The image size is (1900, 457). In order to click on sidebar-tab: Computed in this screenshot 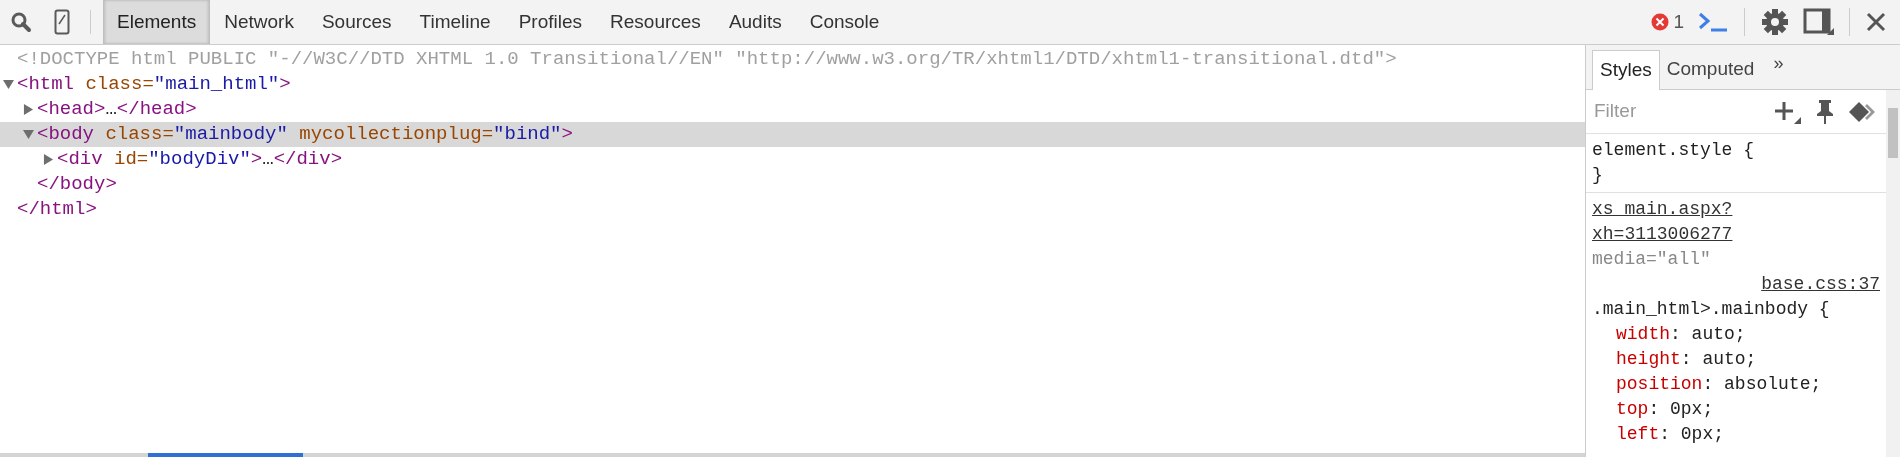, I will do `click(1710, 69)`.